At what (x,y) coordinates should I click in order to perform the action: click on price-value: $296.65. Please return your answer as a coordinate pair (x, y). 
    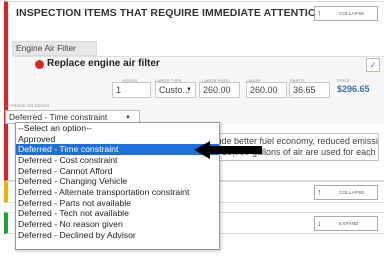
    Looking at the image, I should click on (353, 89).